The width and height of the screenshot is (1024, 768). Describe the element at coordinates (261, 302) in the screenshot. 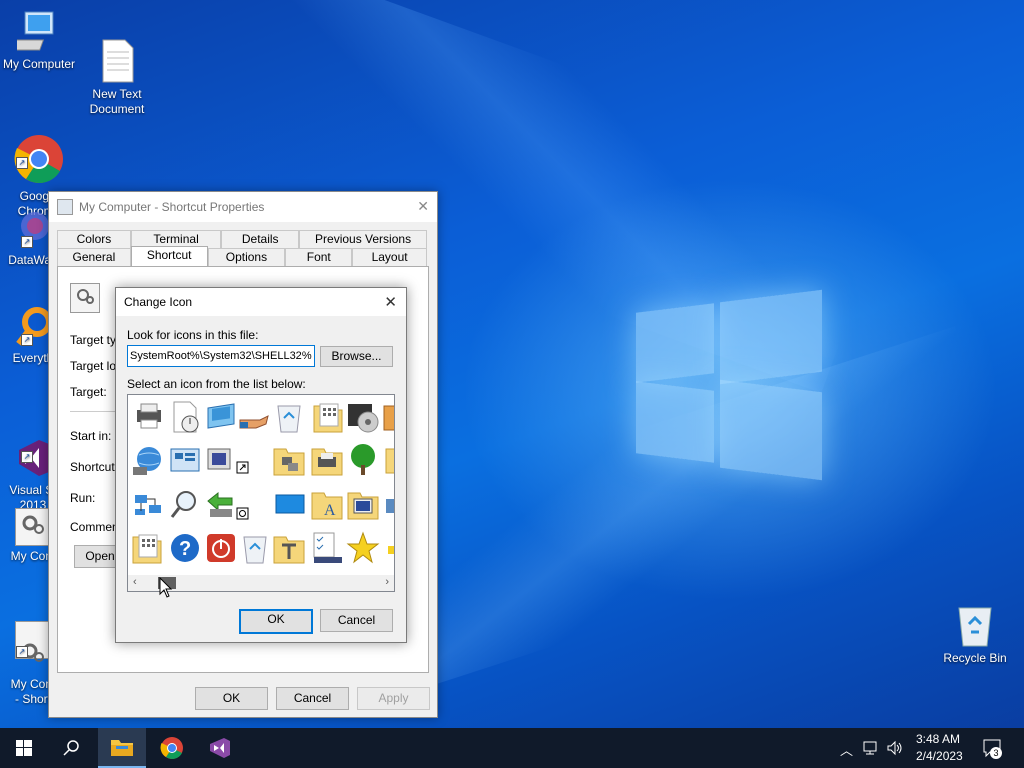

I see `dialog-titlebar: Change Icon` at that location.